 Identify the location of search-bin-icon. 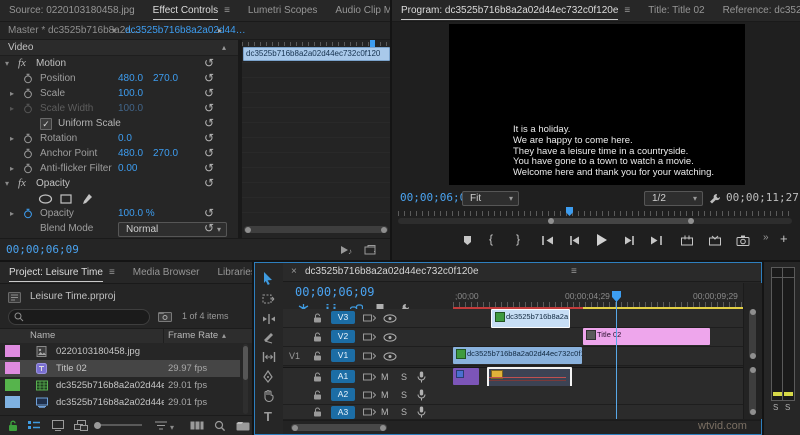
(165, 316).